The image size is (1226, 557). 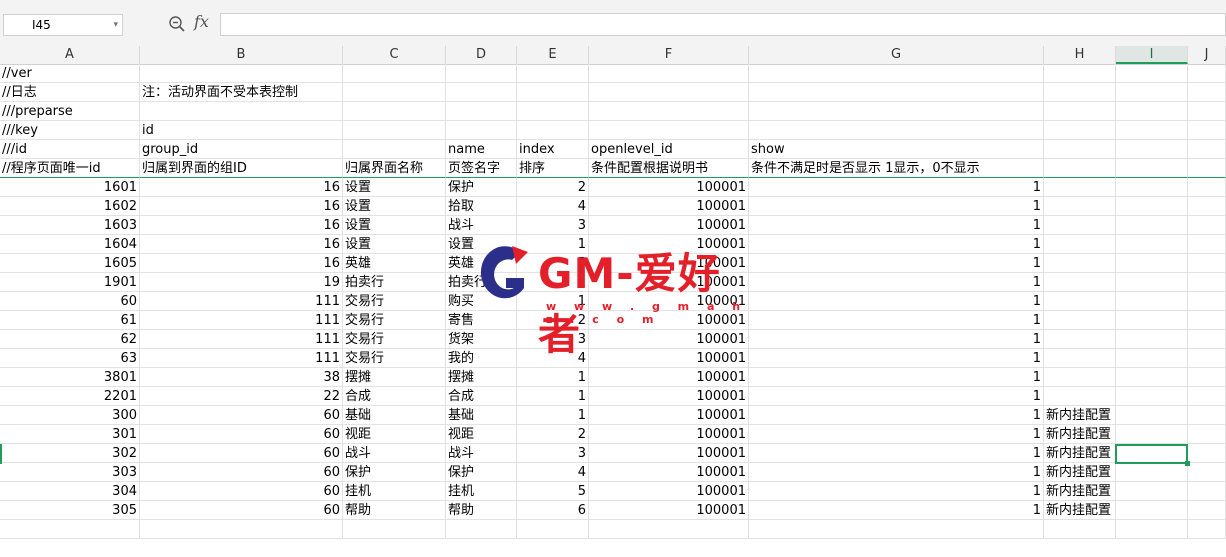 What do you see at coordinates (394, 396) in the screenshot?
I see `cell-c: 合成` at bounding box center [394, 396].